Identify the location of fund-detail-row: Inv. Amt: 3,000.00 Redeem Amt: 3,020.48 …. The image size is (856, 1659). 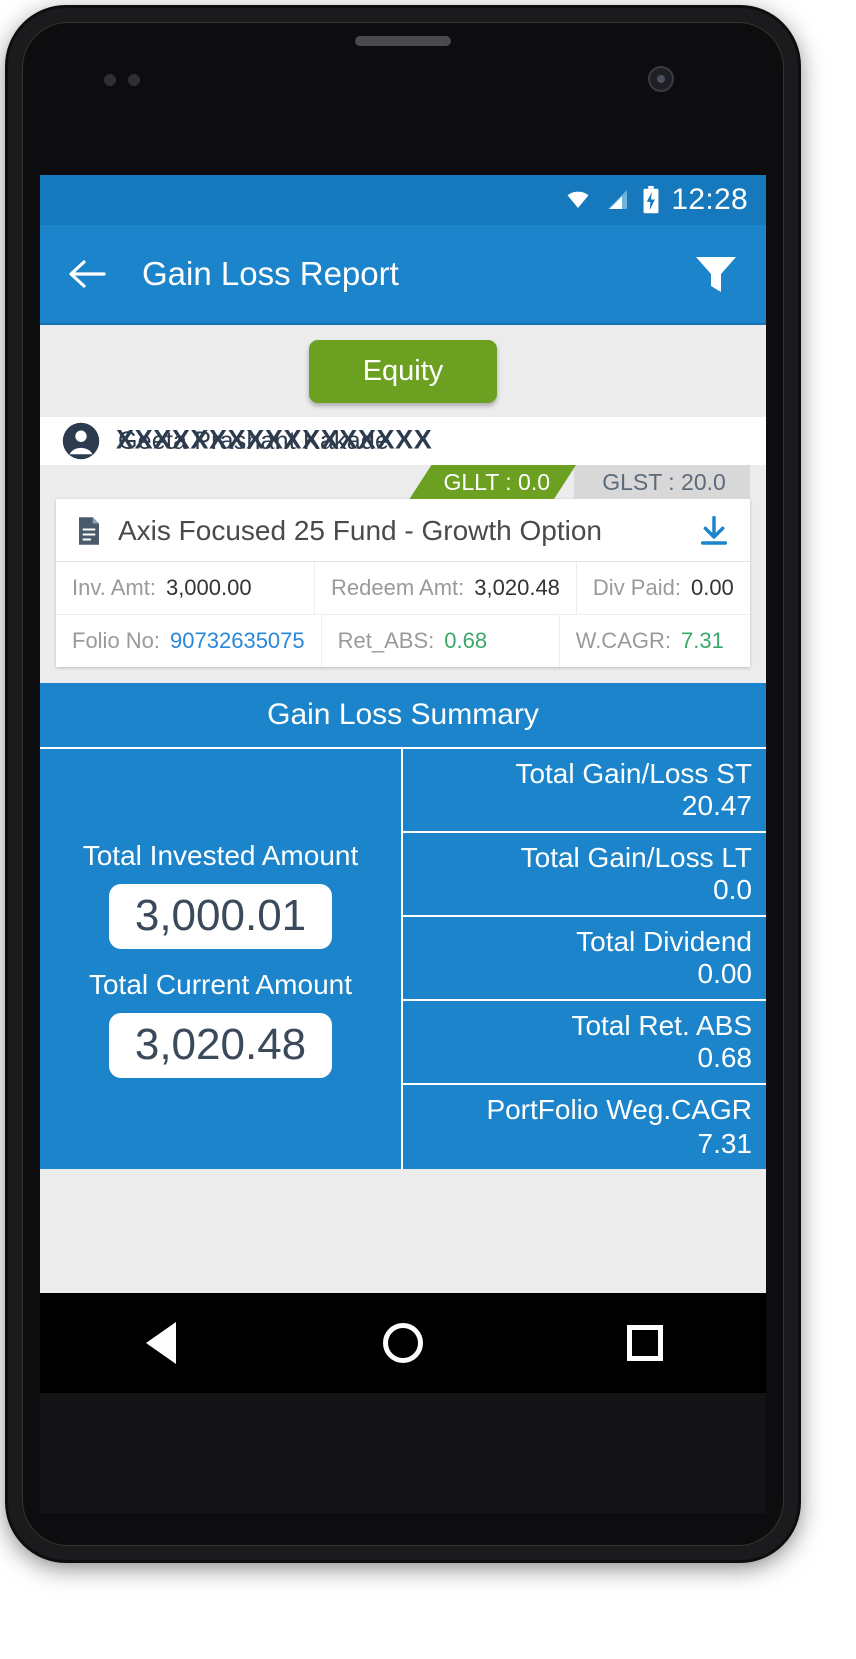
(403, 588).